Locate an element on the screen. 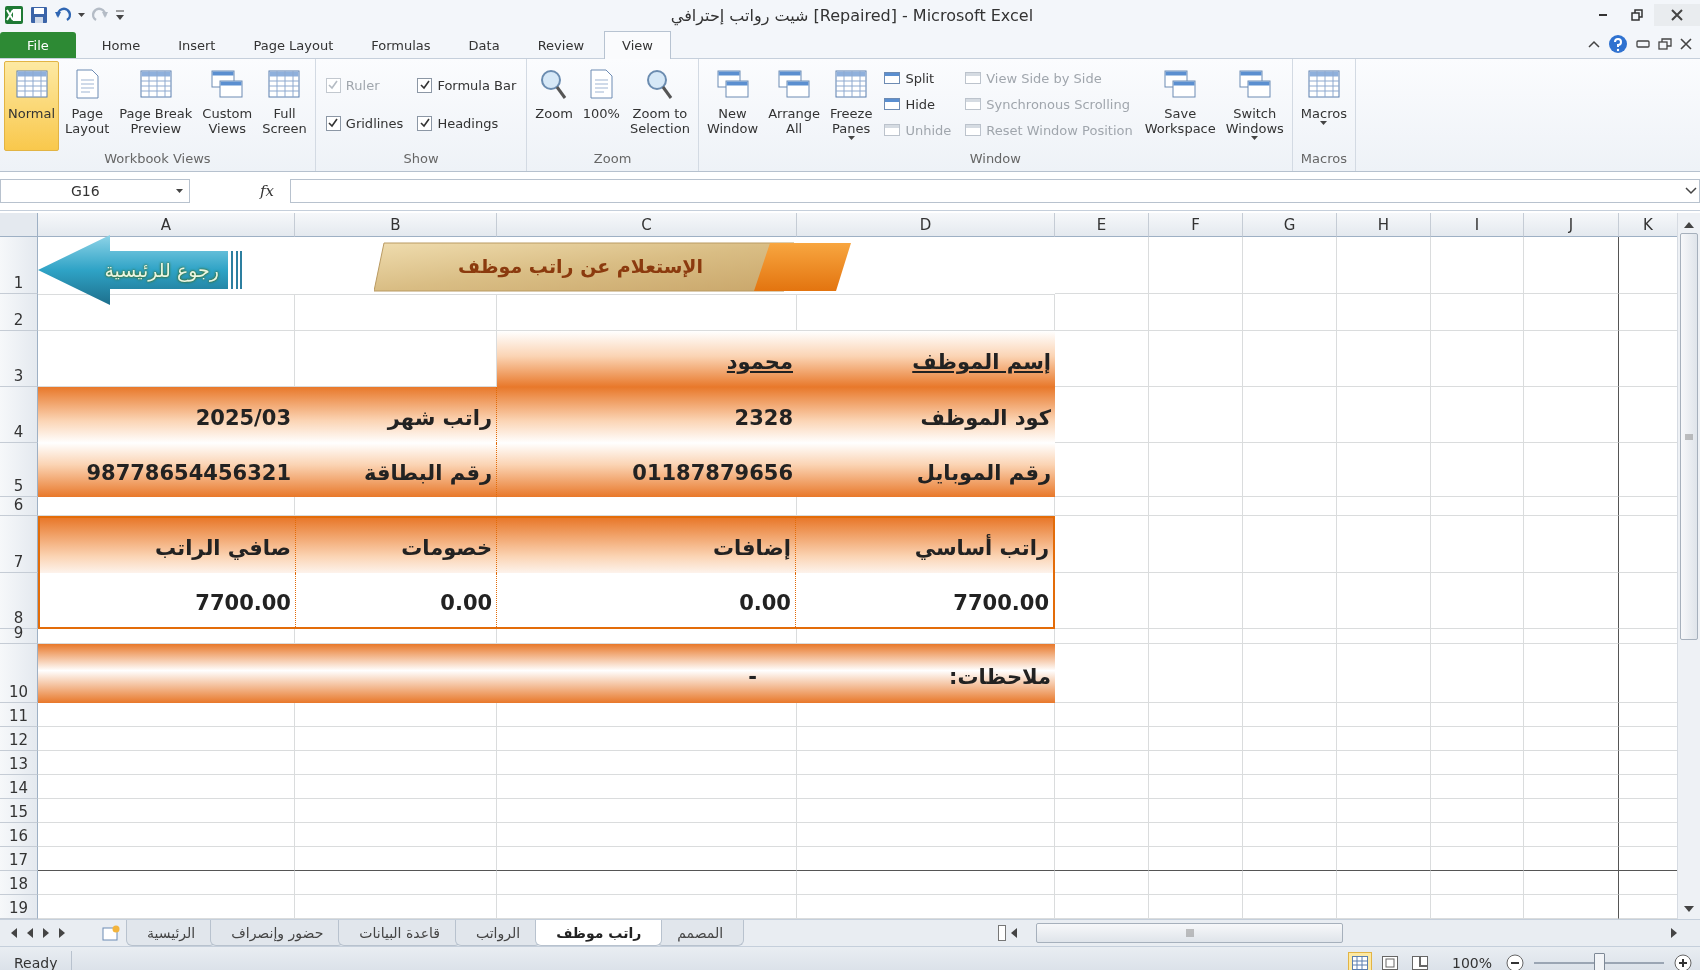  column-header: A is located at coordinates (166, 225).